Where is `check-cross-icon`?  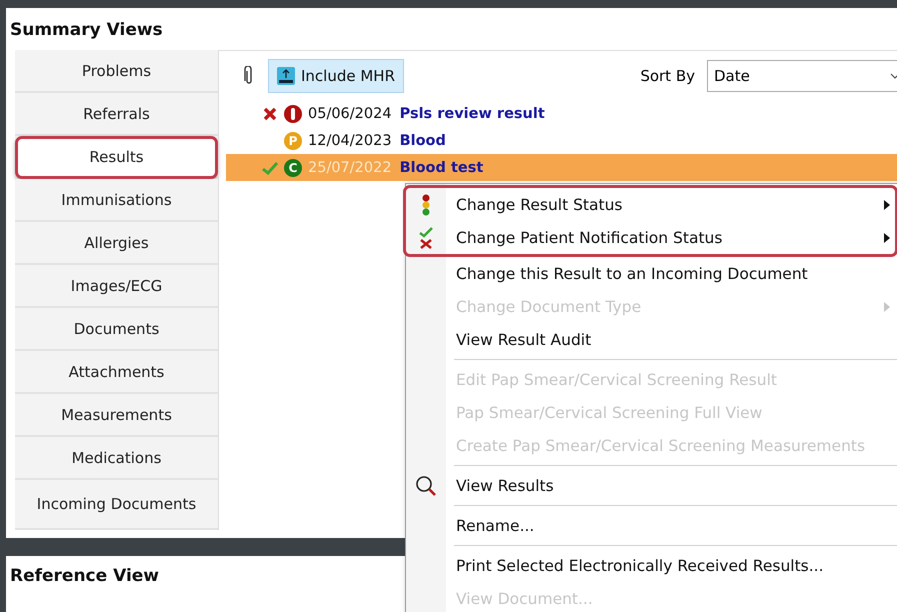 check-cross-icon is located at coordinates (426, 237).